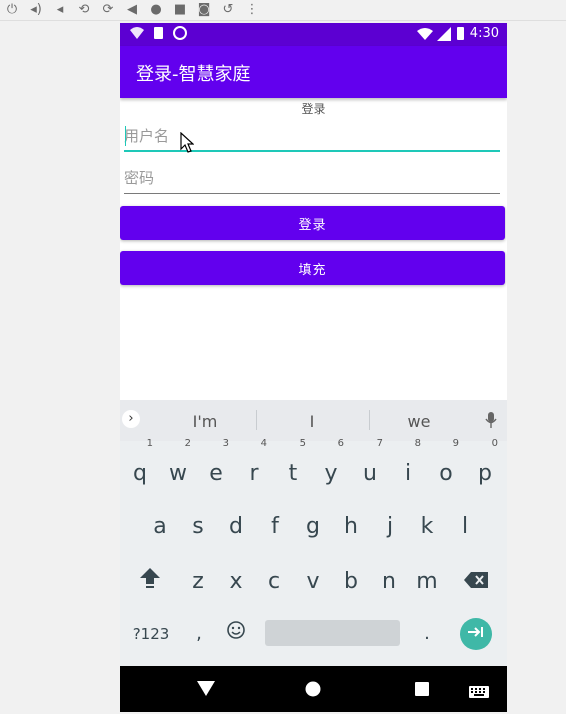 The height and width of the screenshot is (714, 566). I want to click on password-input, so click(312, 178).